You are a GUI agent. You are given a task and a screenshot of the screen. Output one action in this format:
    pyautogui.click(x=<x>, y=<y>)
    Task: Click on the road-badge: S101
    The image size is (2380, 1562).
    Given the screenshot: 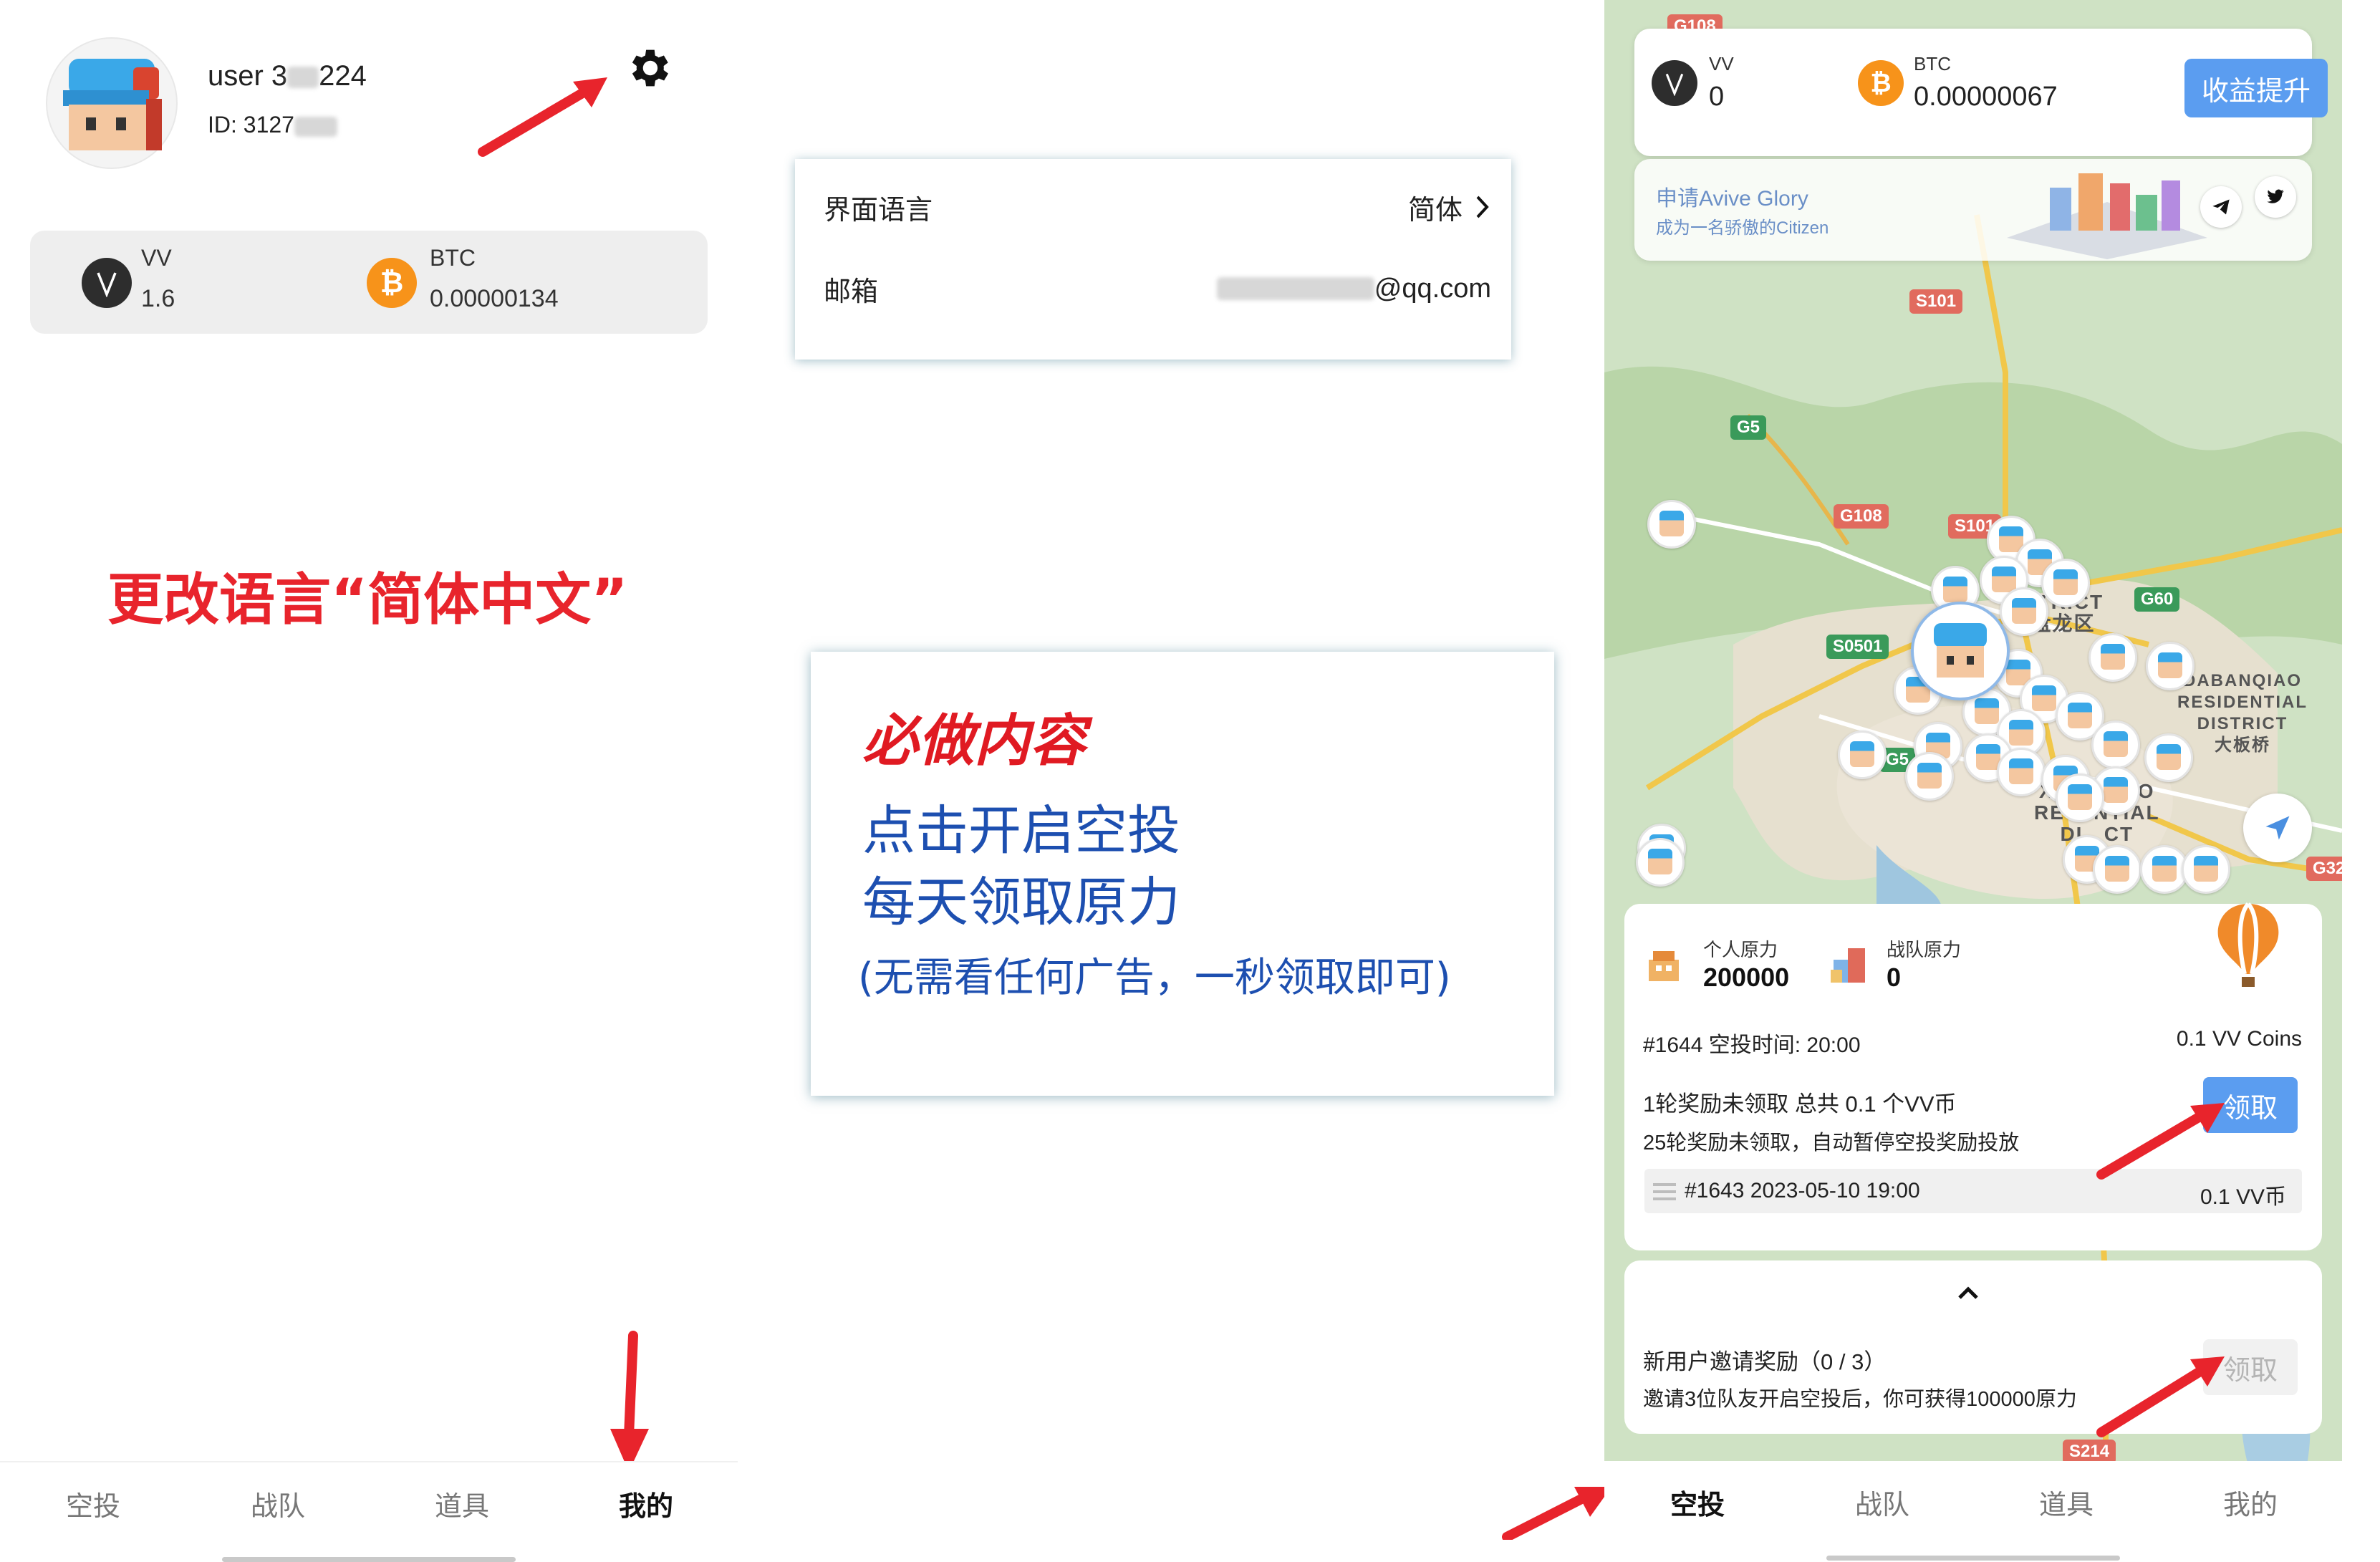 What is the action you would take?
    pyautogui.click(x=1936, y=301)
    